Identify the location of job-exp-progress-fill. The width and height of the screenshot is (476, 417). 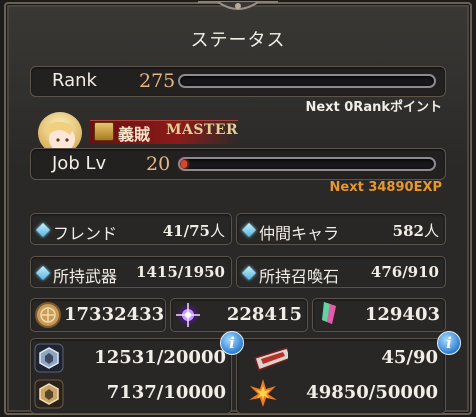
(184, 164).